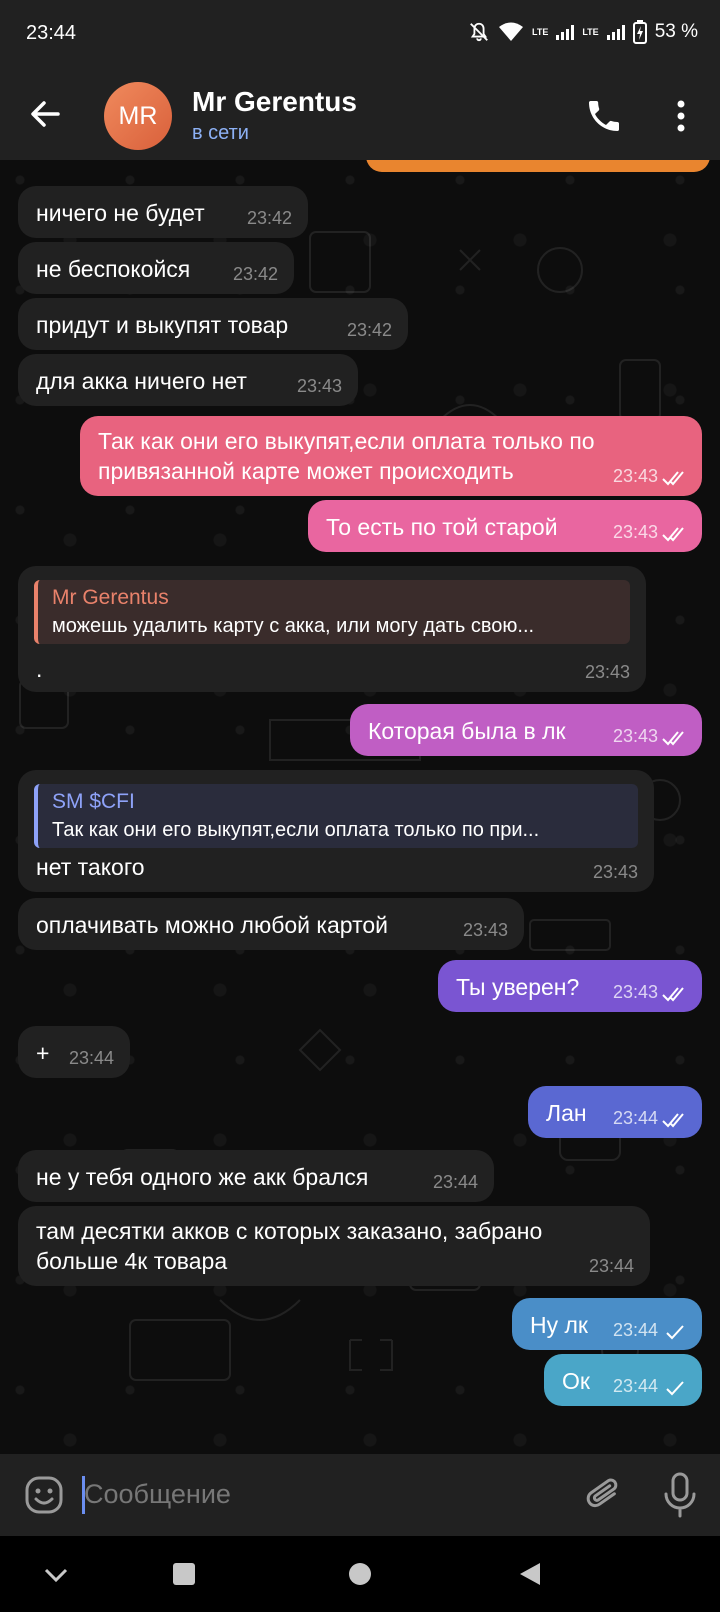 The height and width of the screenshot is (1612, 720). Describe the element at coordinates (162, 325) in the screenshot. I see `message-text: придут и выкупят товар` at that location.